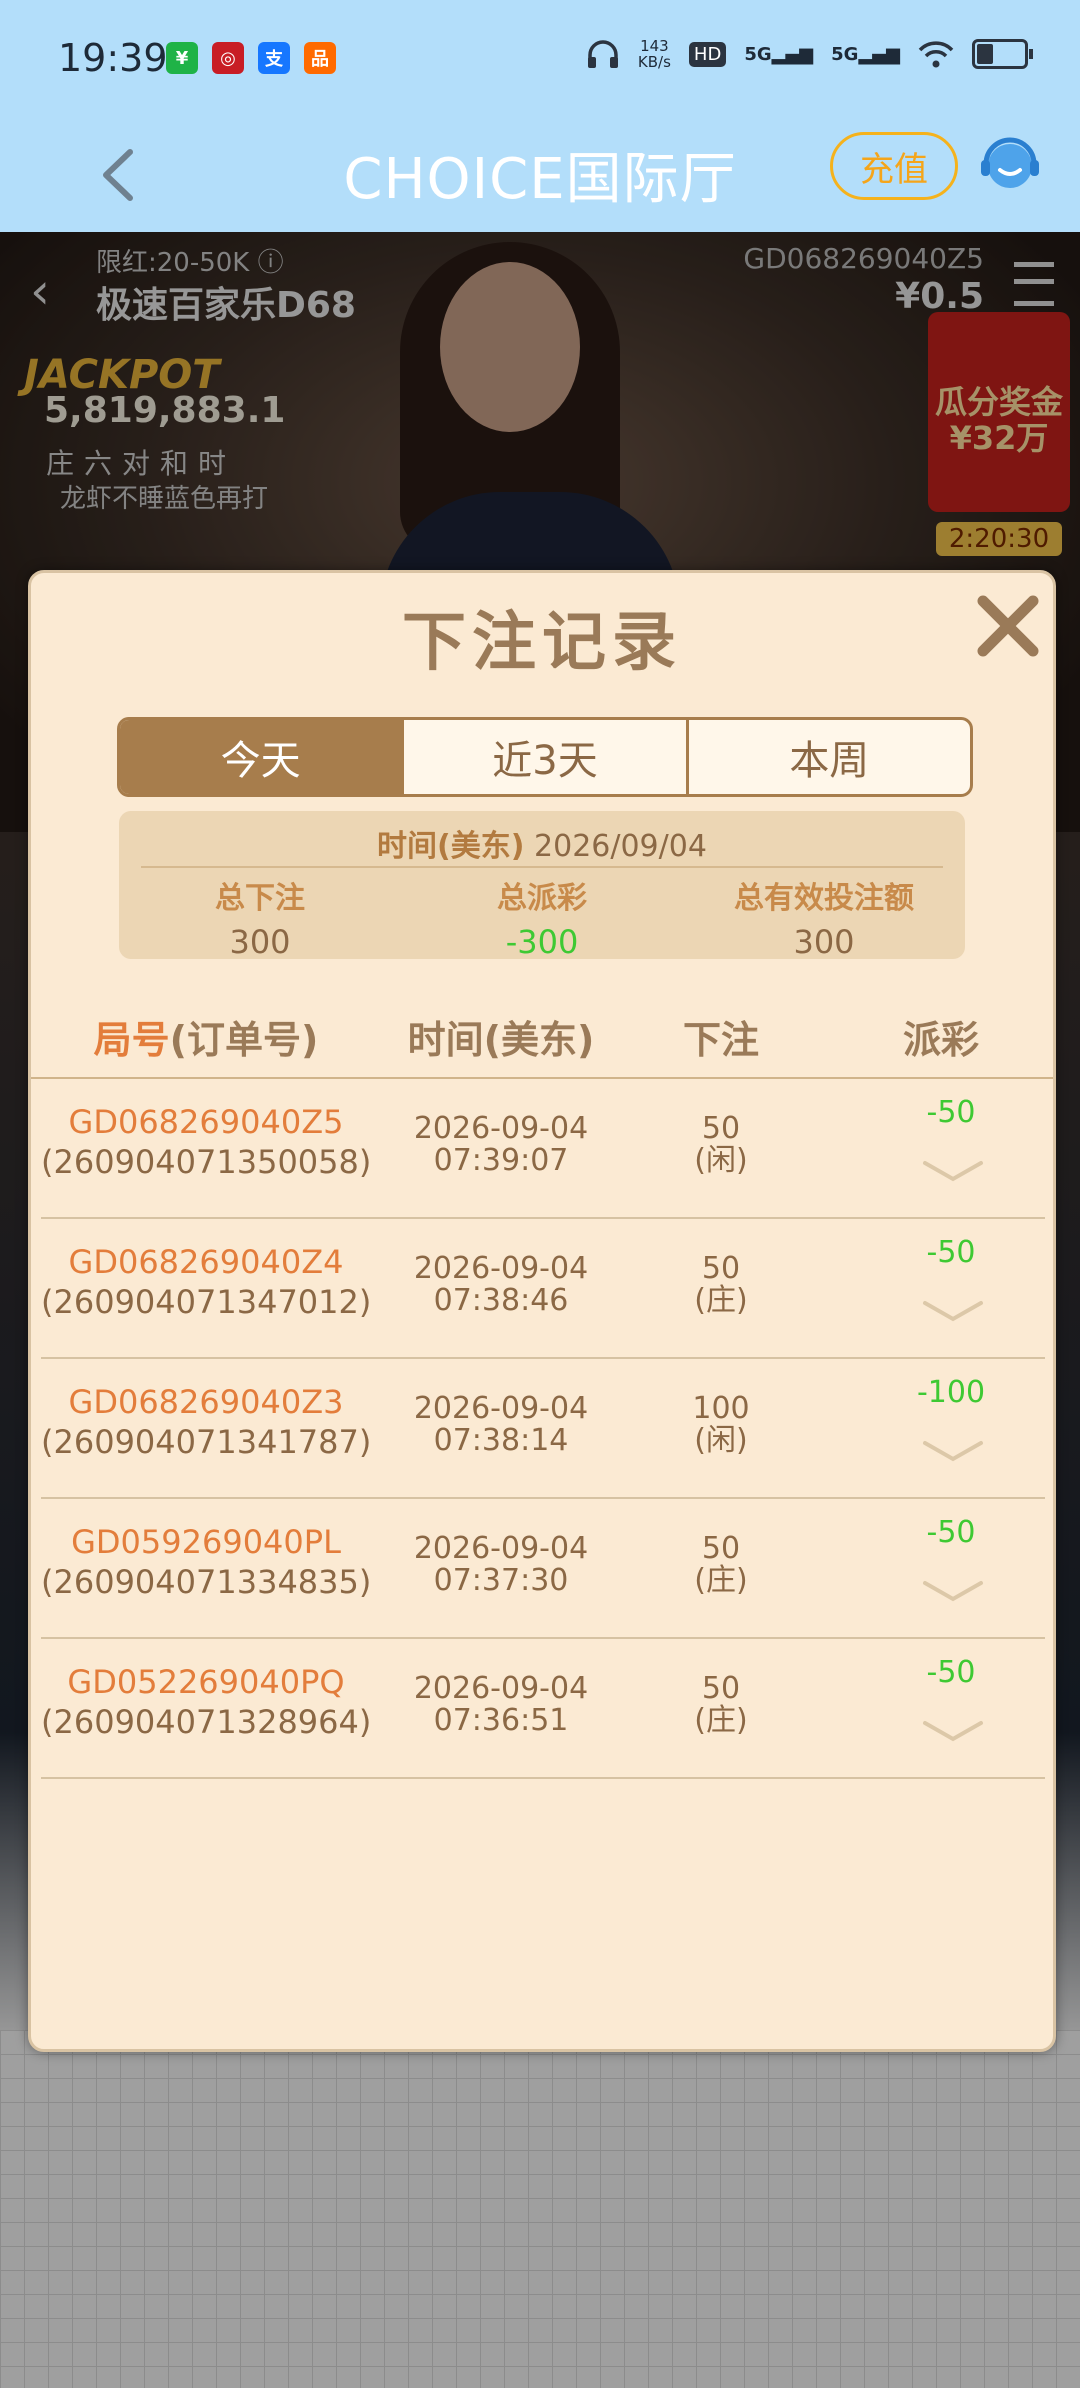  I want to click on notification-icons: ¥ ◎ 支品, so click(251, 58).